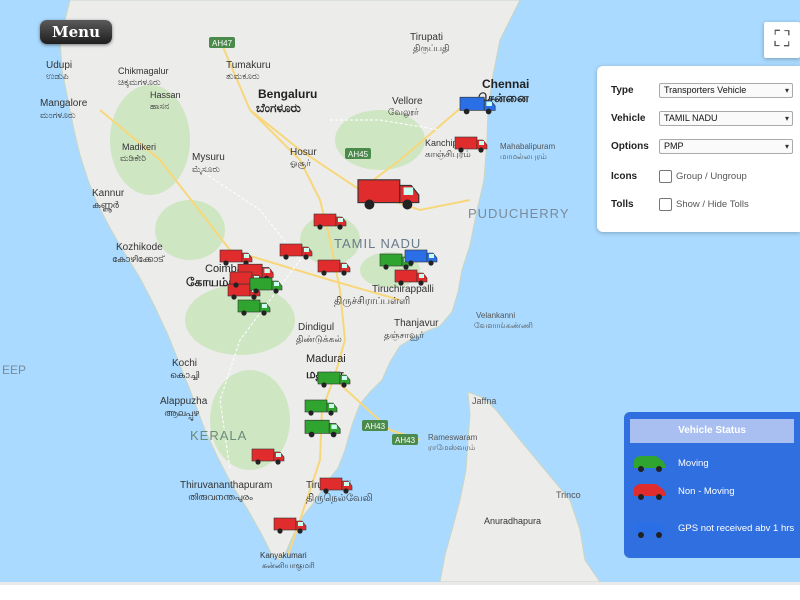 This screenshot has height=600, width=800. I want to click on status-non-moving: Non - Moving, so click(712, 491).